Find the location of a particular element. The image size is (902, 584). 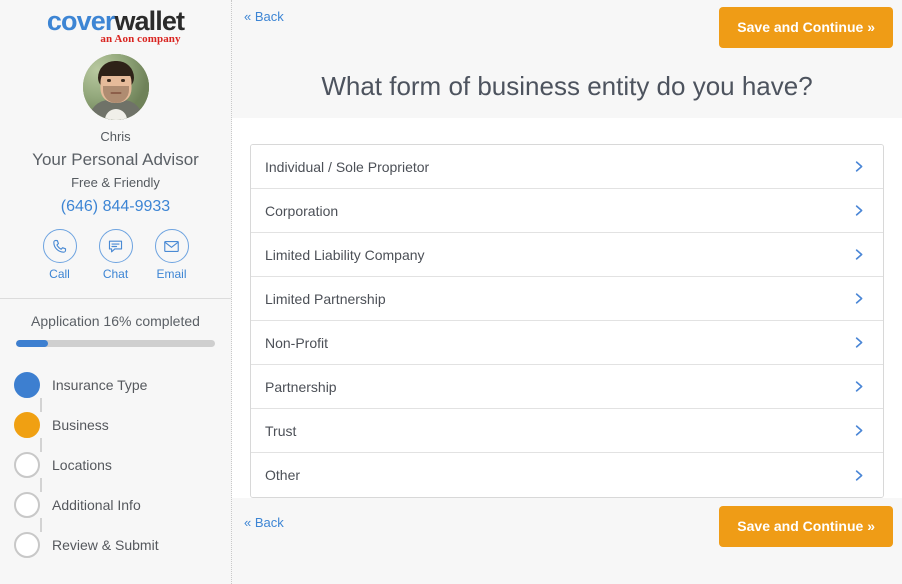

sidebar-divider is located at coordinates (115, 298).